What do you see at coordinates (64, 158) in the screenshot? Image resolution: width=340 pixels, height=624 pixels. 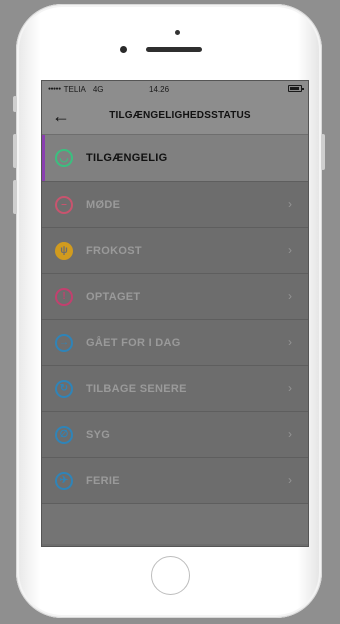 I see `smile-icon: ◡` at bounding box center [64, 158].